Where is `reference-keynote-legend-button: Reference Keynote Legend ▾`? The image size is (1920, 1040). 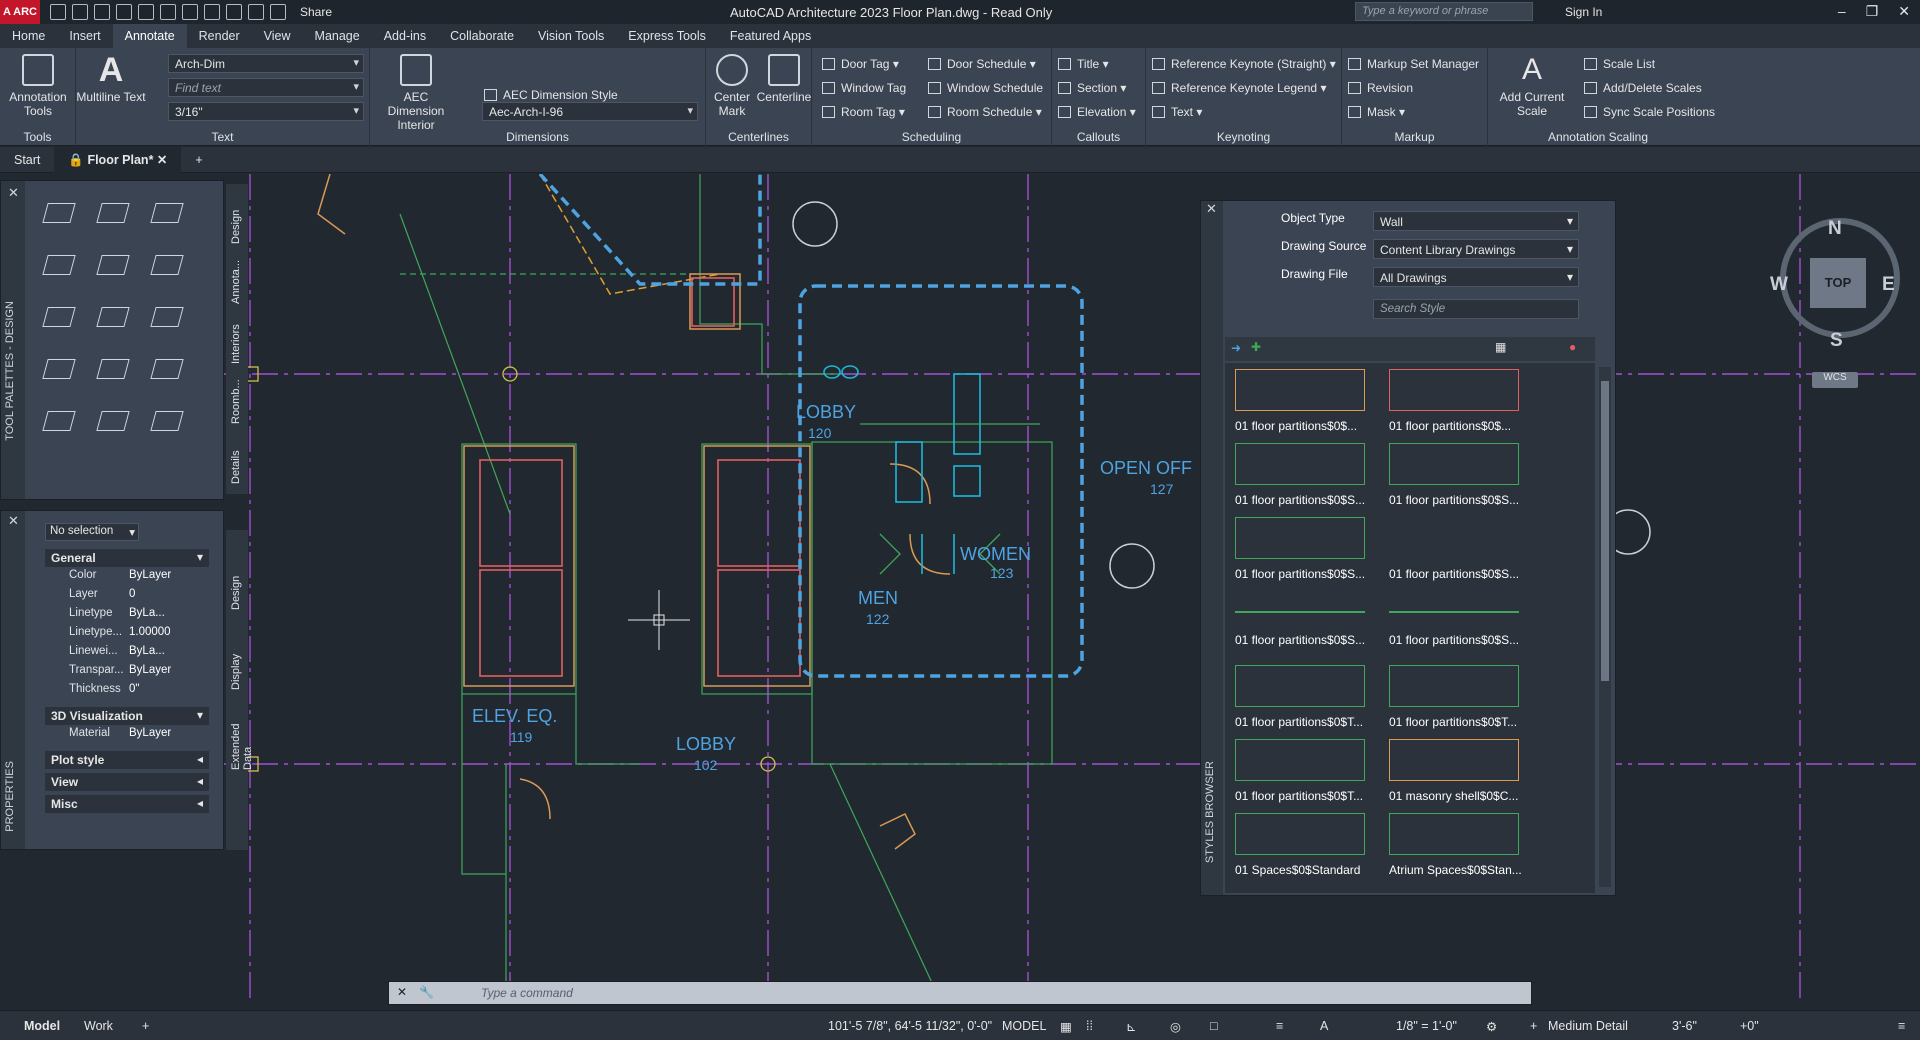 reference-keynote-legend-button: Reference Keynote Legend ▾ is located at coordinates (1239, 88).